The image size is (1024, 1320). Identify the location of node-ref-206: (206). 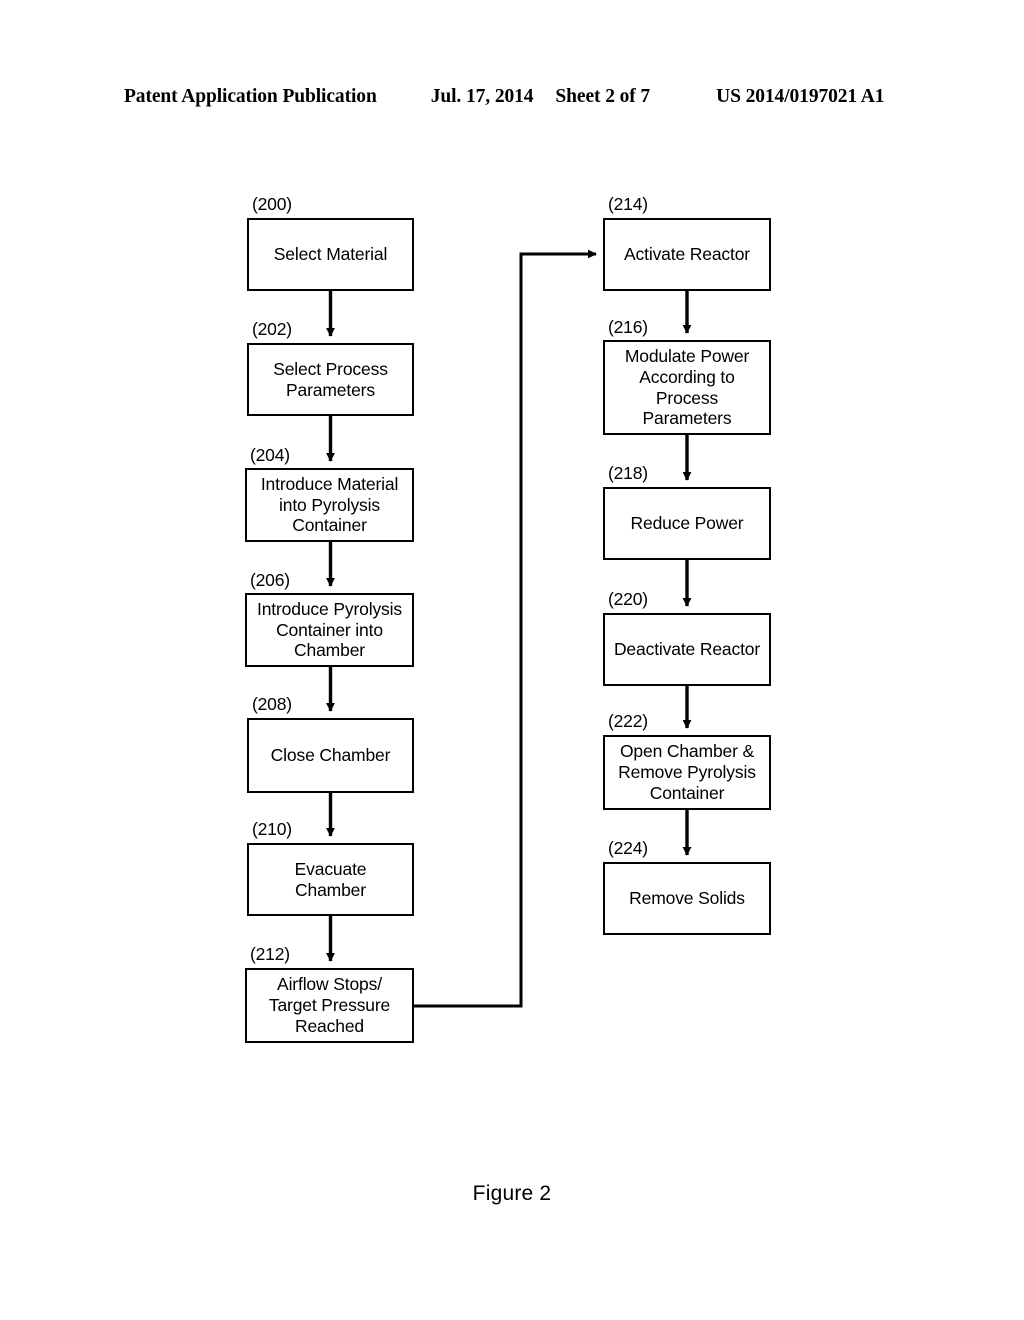
(270, 580).